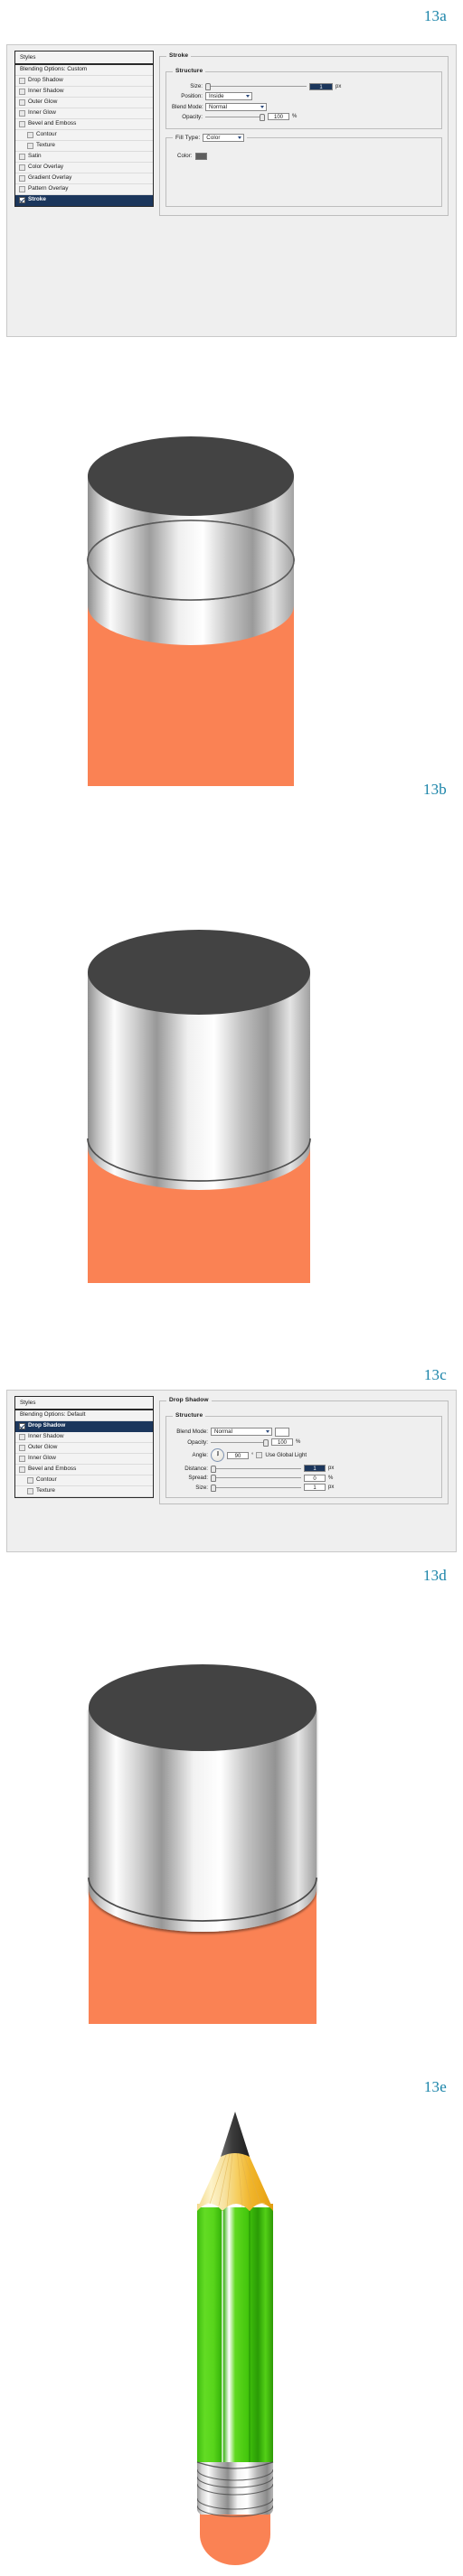 The width and height of the screenshot is (463, 2576). I want to click on color-field: Color:, so click(304, 156).